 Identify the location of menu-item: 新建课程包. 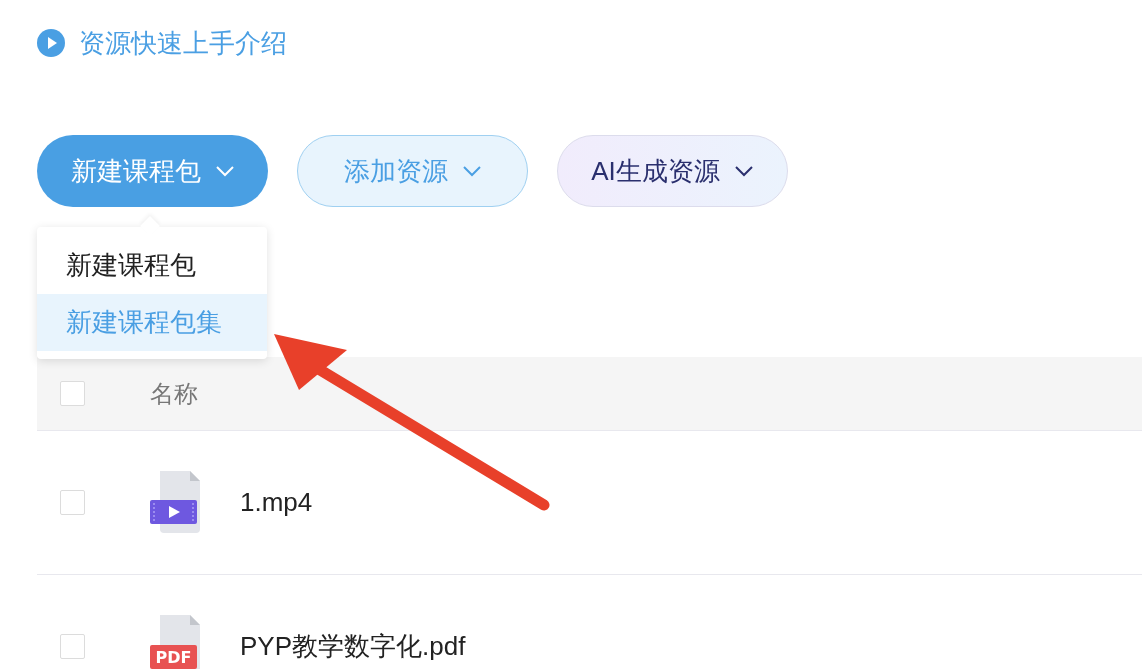
(152, 265).